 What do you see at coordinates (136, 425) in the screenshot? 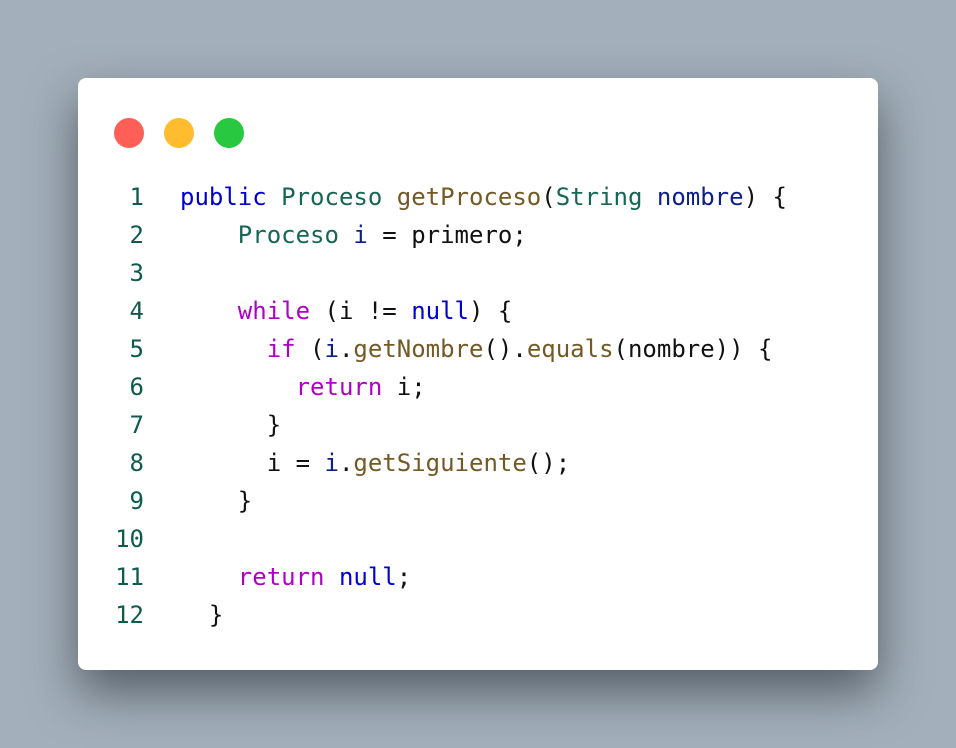
I see `line-number: 7` at bounding box center [136, 425].